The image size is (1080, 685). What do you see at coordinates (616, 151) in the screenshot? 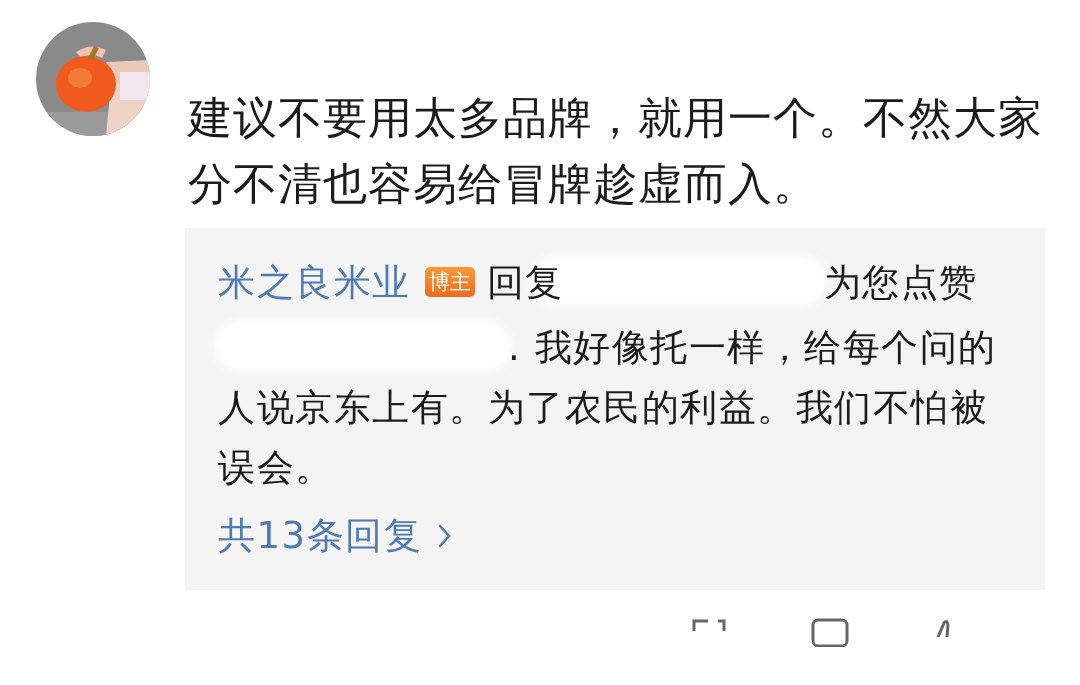
I see `comment-text: 建议不要用太多品牌，就用一个。不然大家分不清也容易给冒牌趁虚而入。` at bounding box center [616, 151].